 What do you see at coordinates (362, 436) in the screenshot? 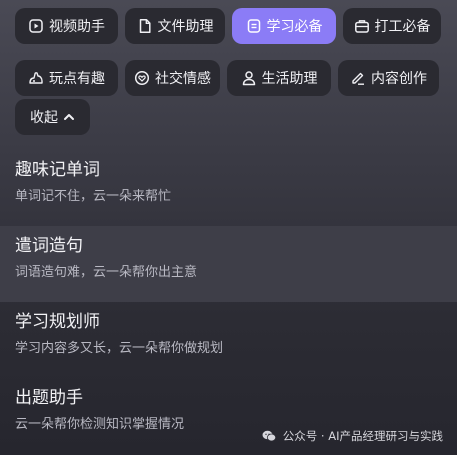
I see `watermark-text: 公众号 · AI产品经理研习与实践` at bounding box center [362, 436].